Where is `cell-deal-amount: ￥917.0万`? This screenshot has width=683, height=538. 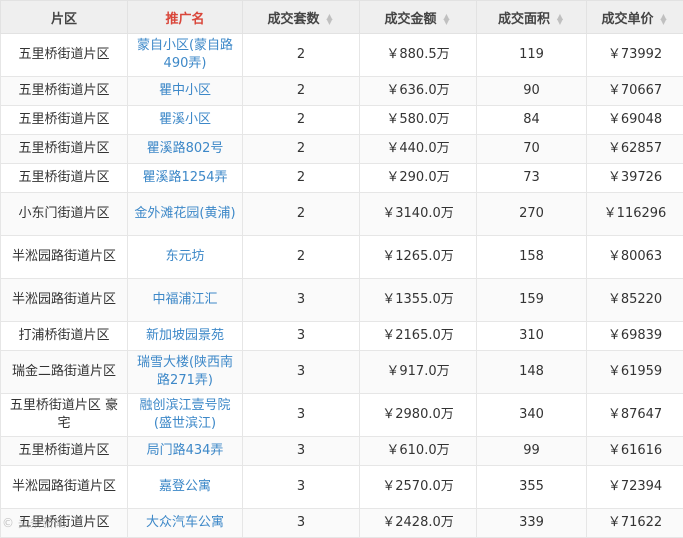 cell-deal-amount: ￥917.0万 is located at coordinates (418, 372).